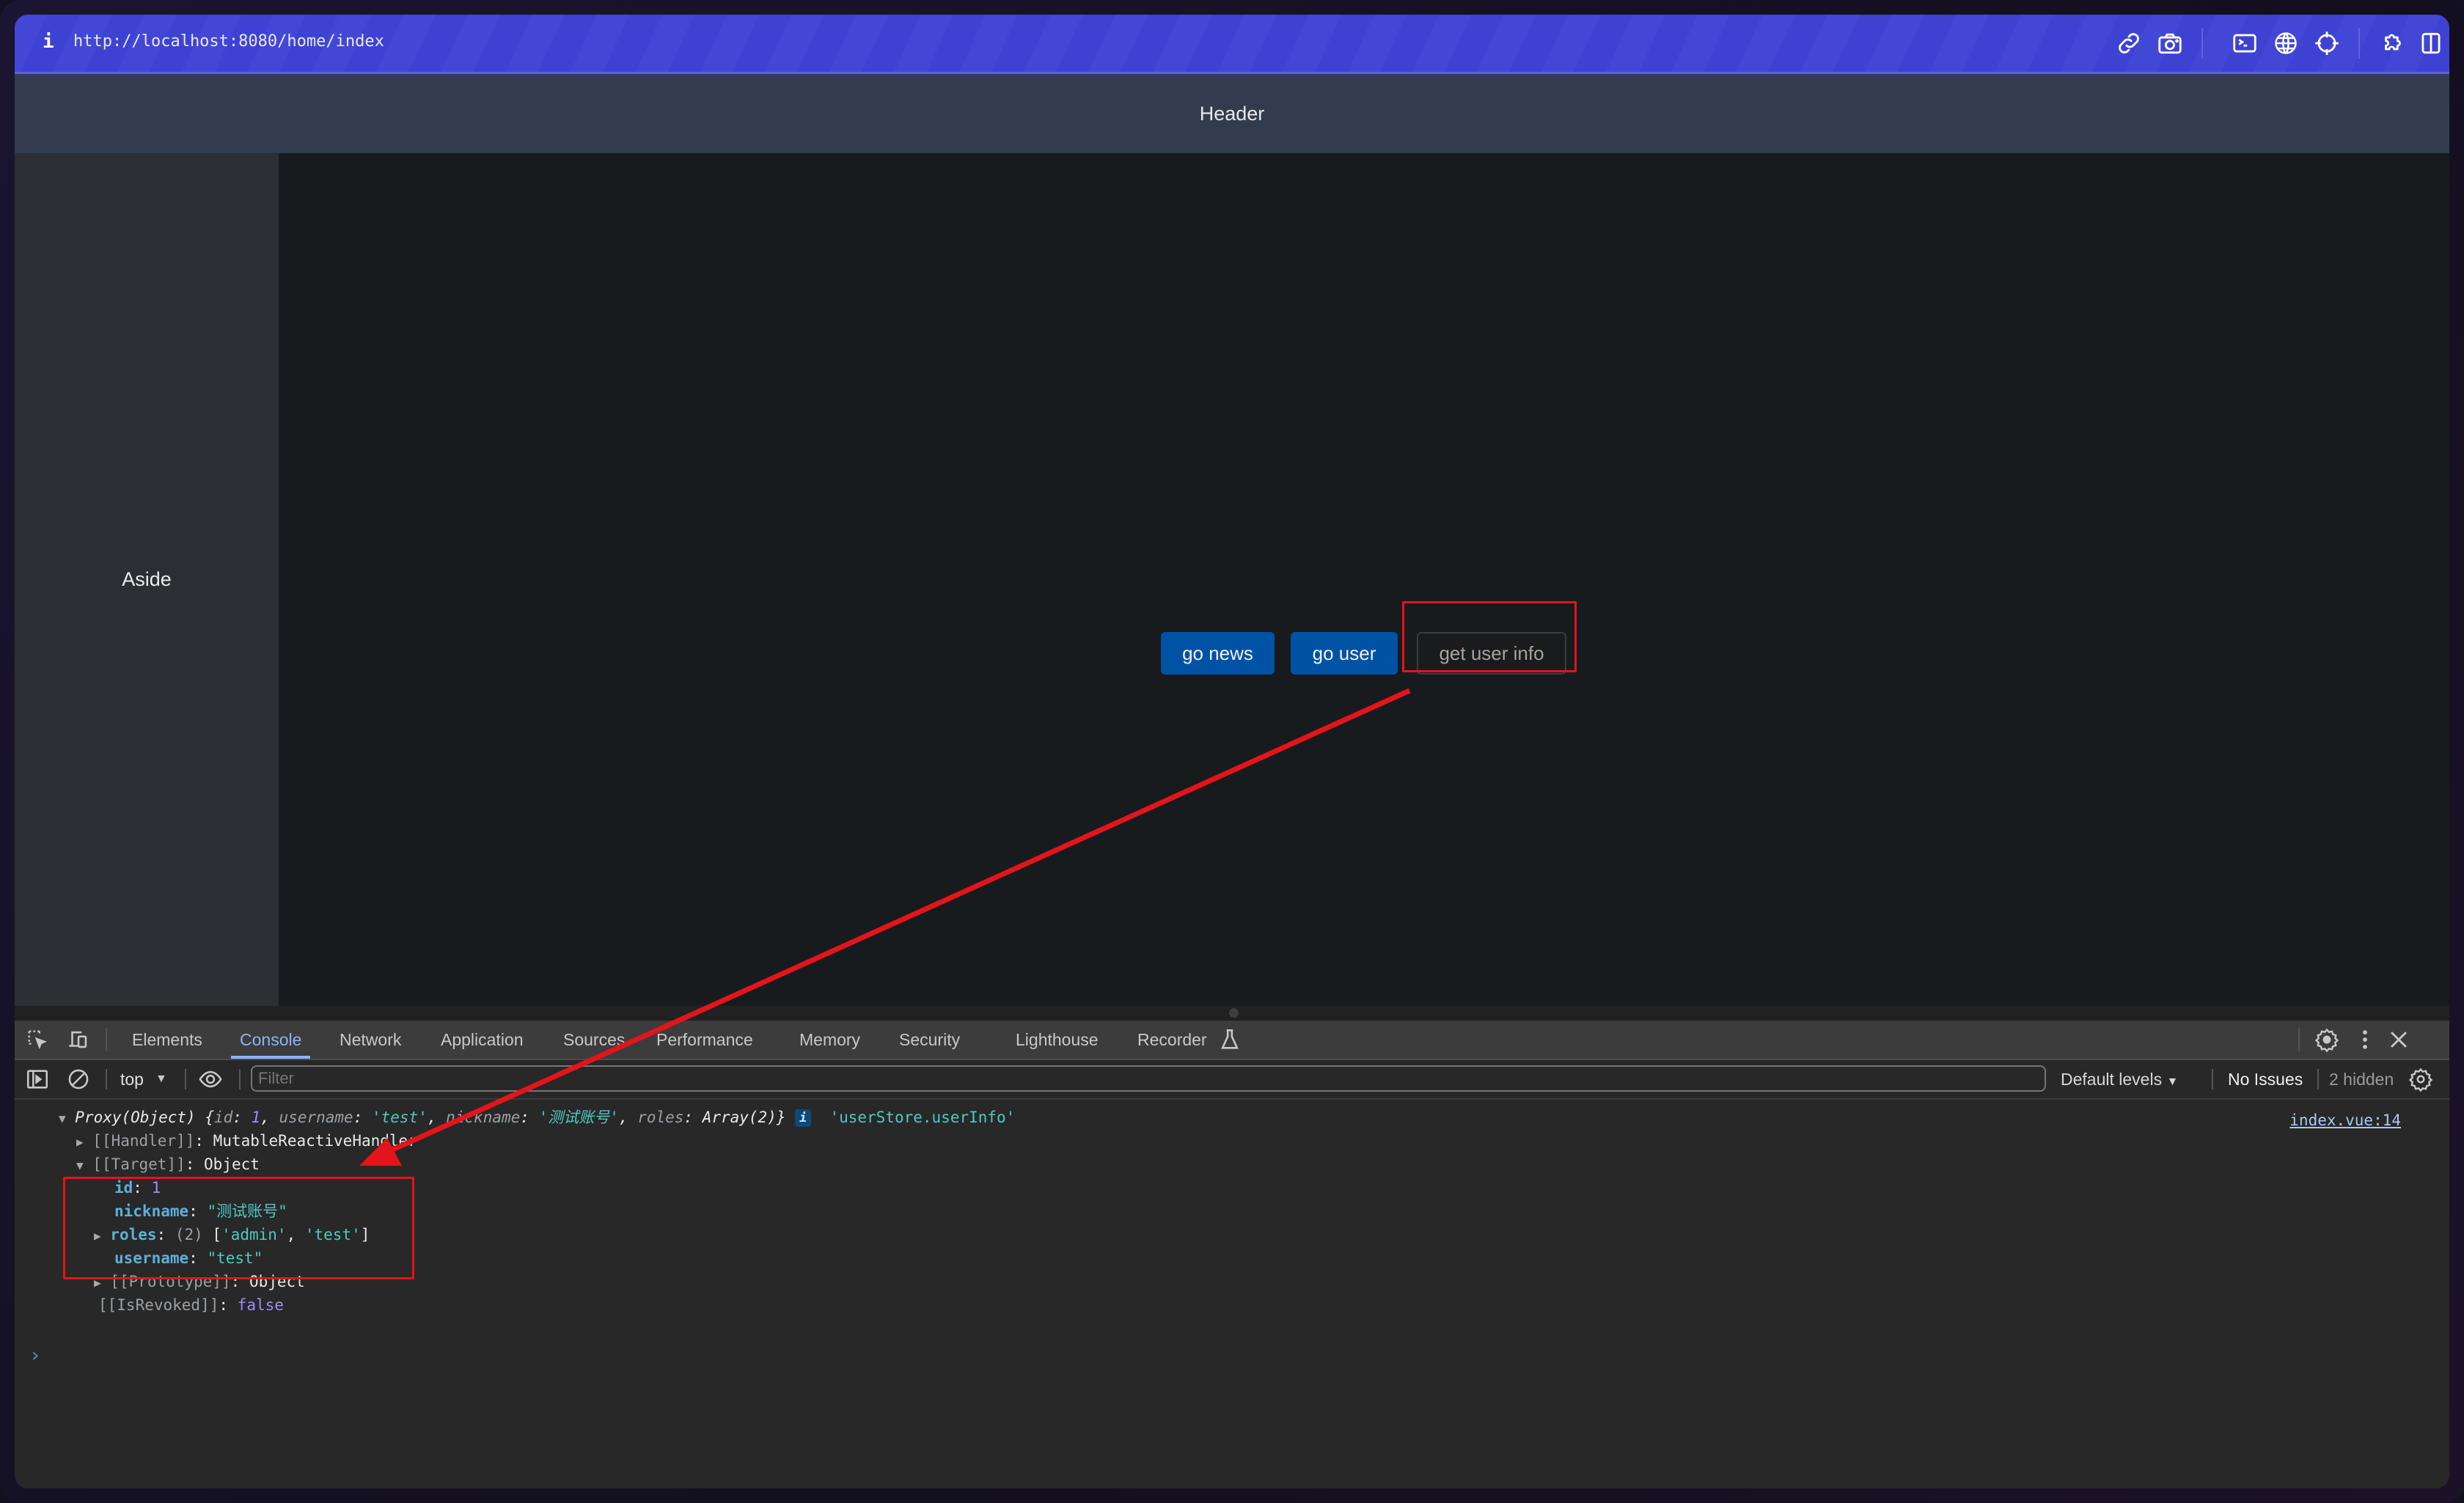 The height and width of the screenshot is (1503, 2464). I want to click on go-news-button: go news, so click(1218, 653).